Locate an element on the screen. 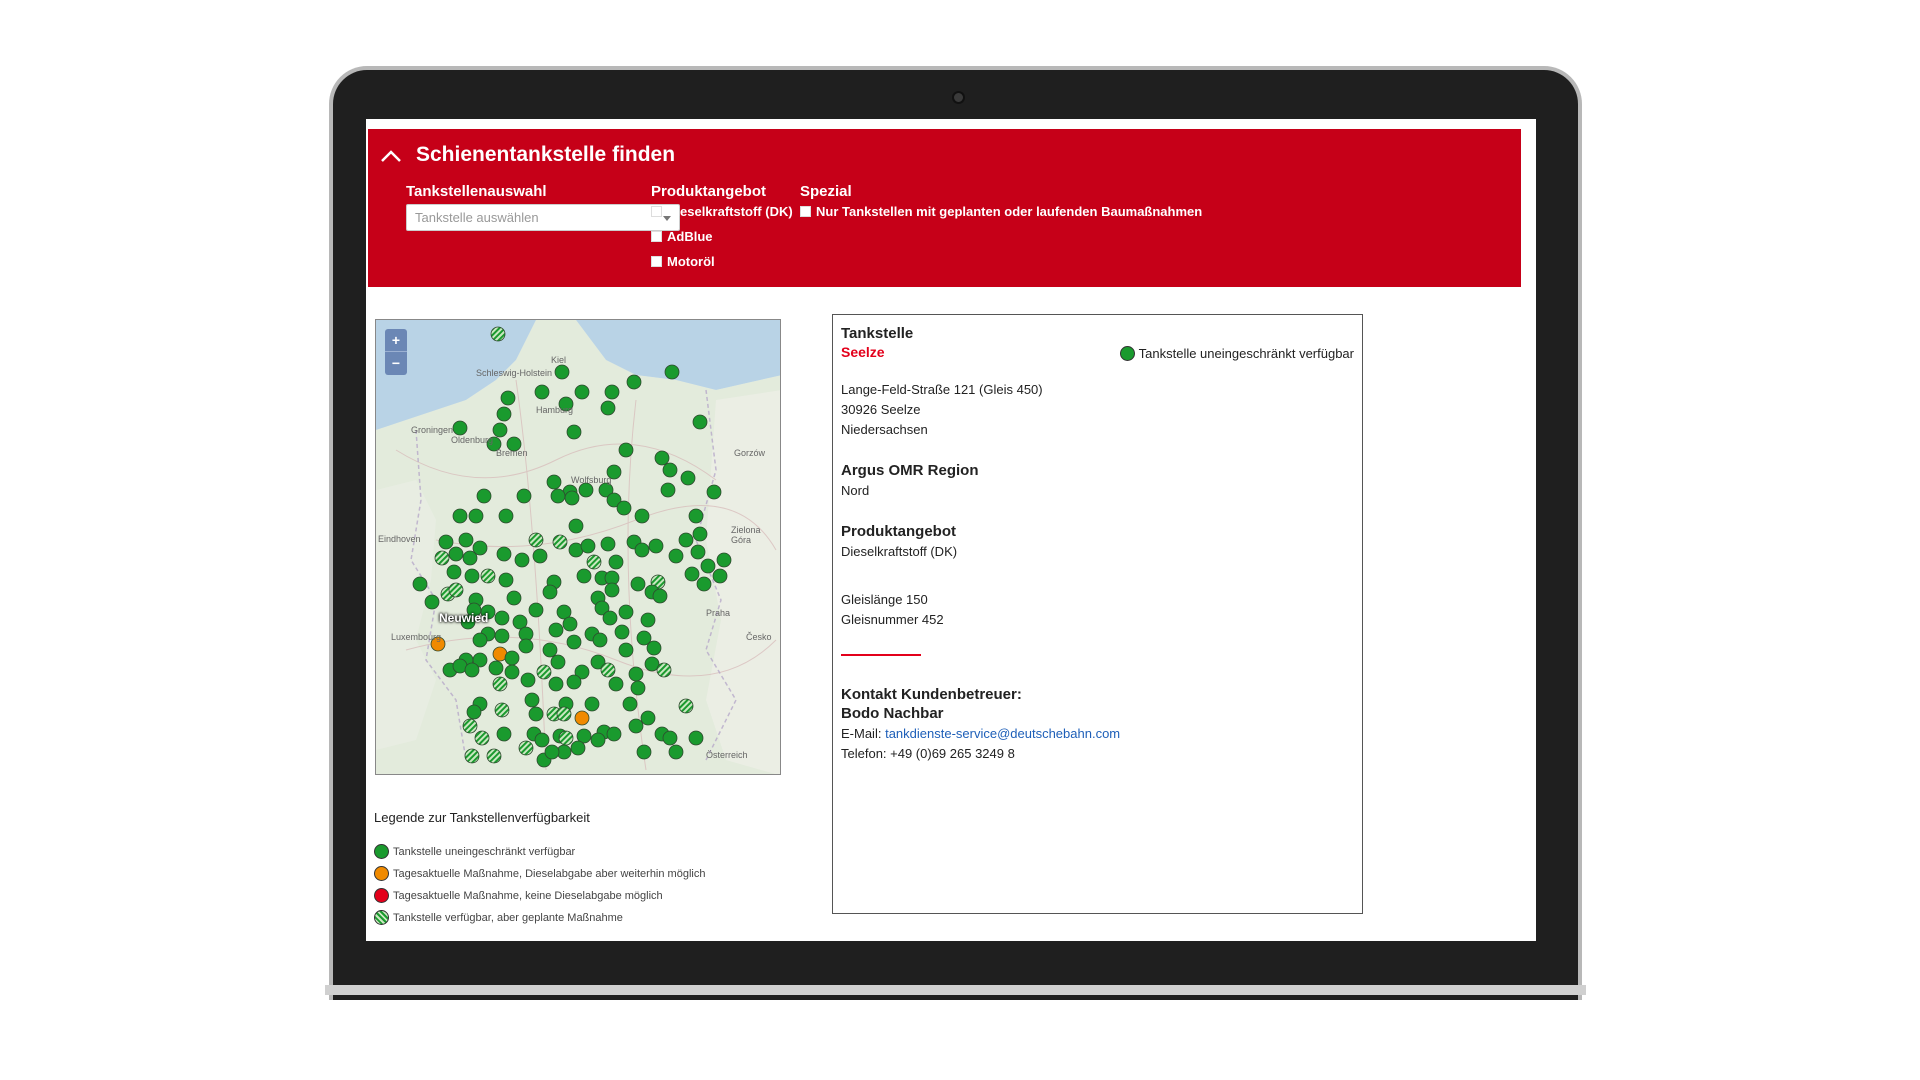 The width and height of the screenshot is (1920, 1080). checkbox-diesel: Dieselkraftstoff (DK) is located at coordinates (722, 211).